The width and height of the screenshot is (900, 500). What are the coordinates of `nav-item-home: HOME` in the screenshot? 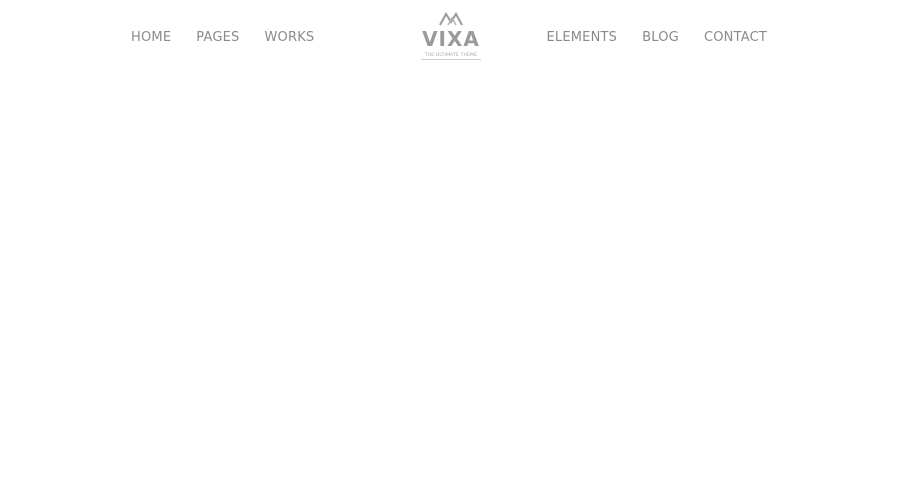 It's located at (151, 38).